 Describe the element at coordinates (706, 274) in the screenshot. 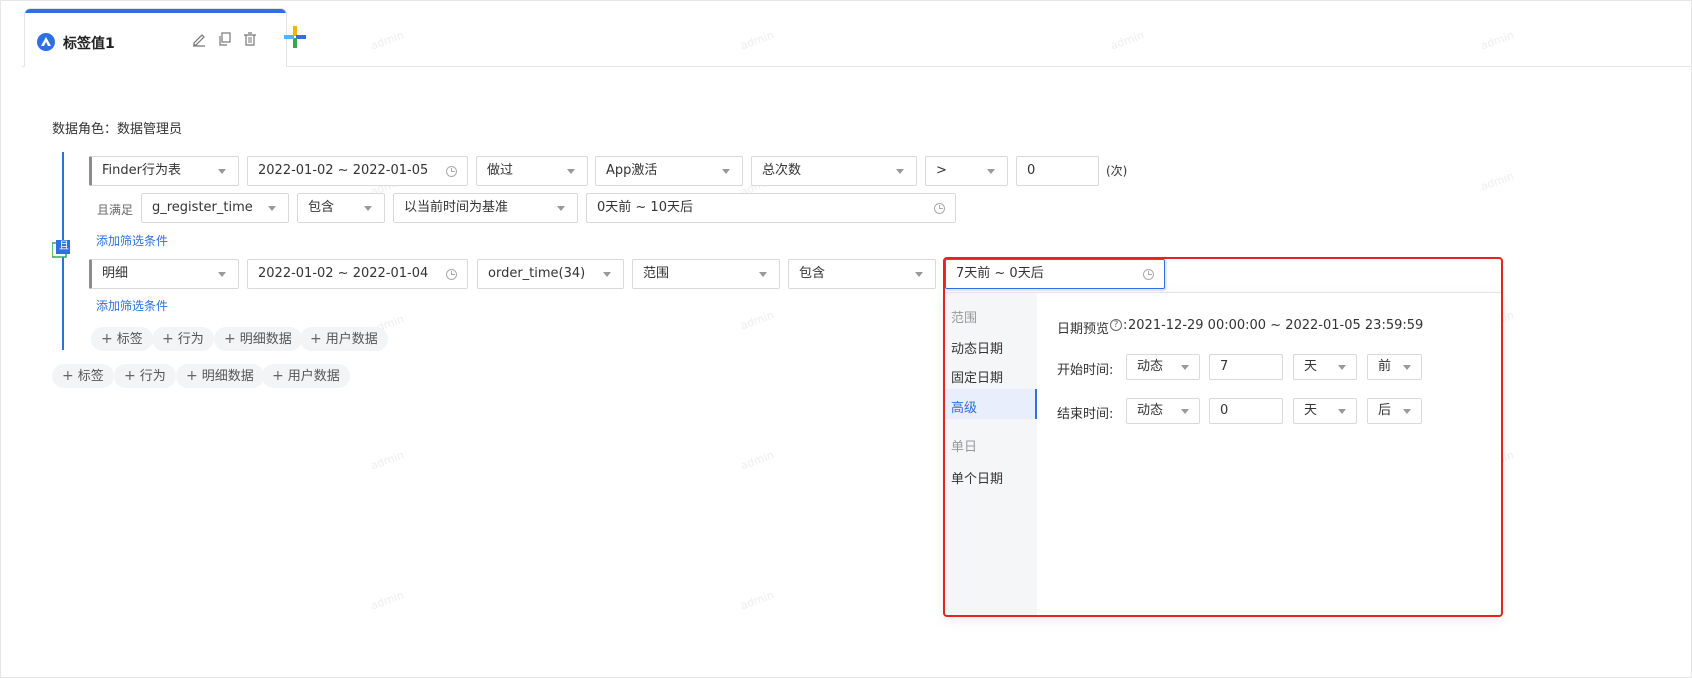

I see `type-select: 范围` at that location.